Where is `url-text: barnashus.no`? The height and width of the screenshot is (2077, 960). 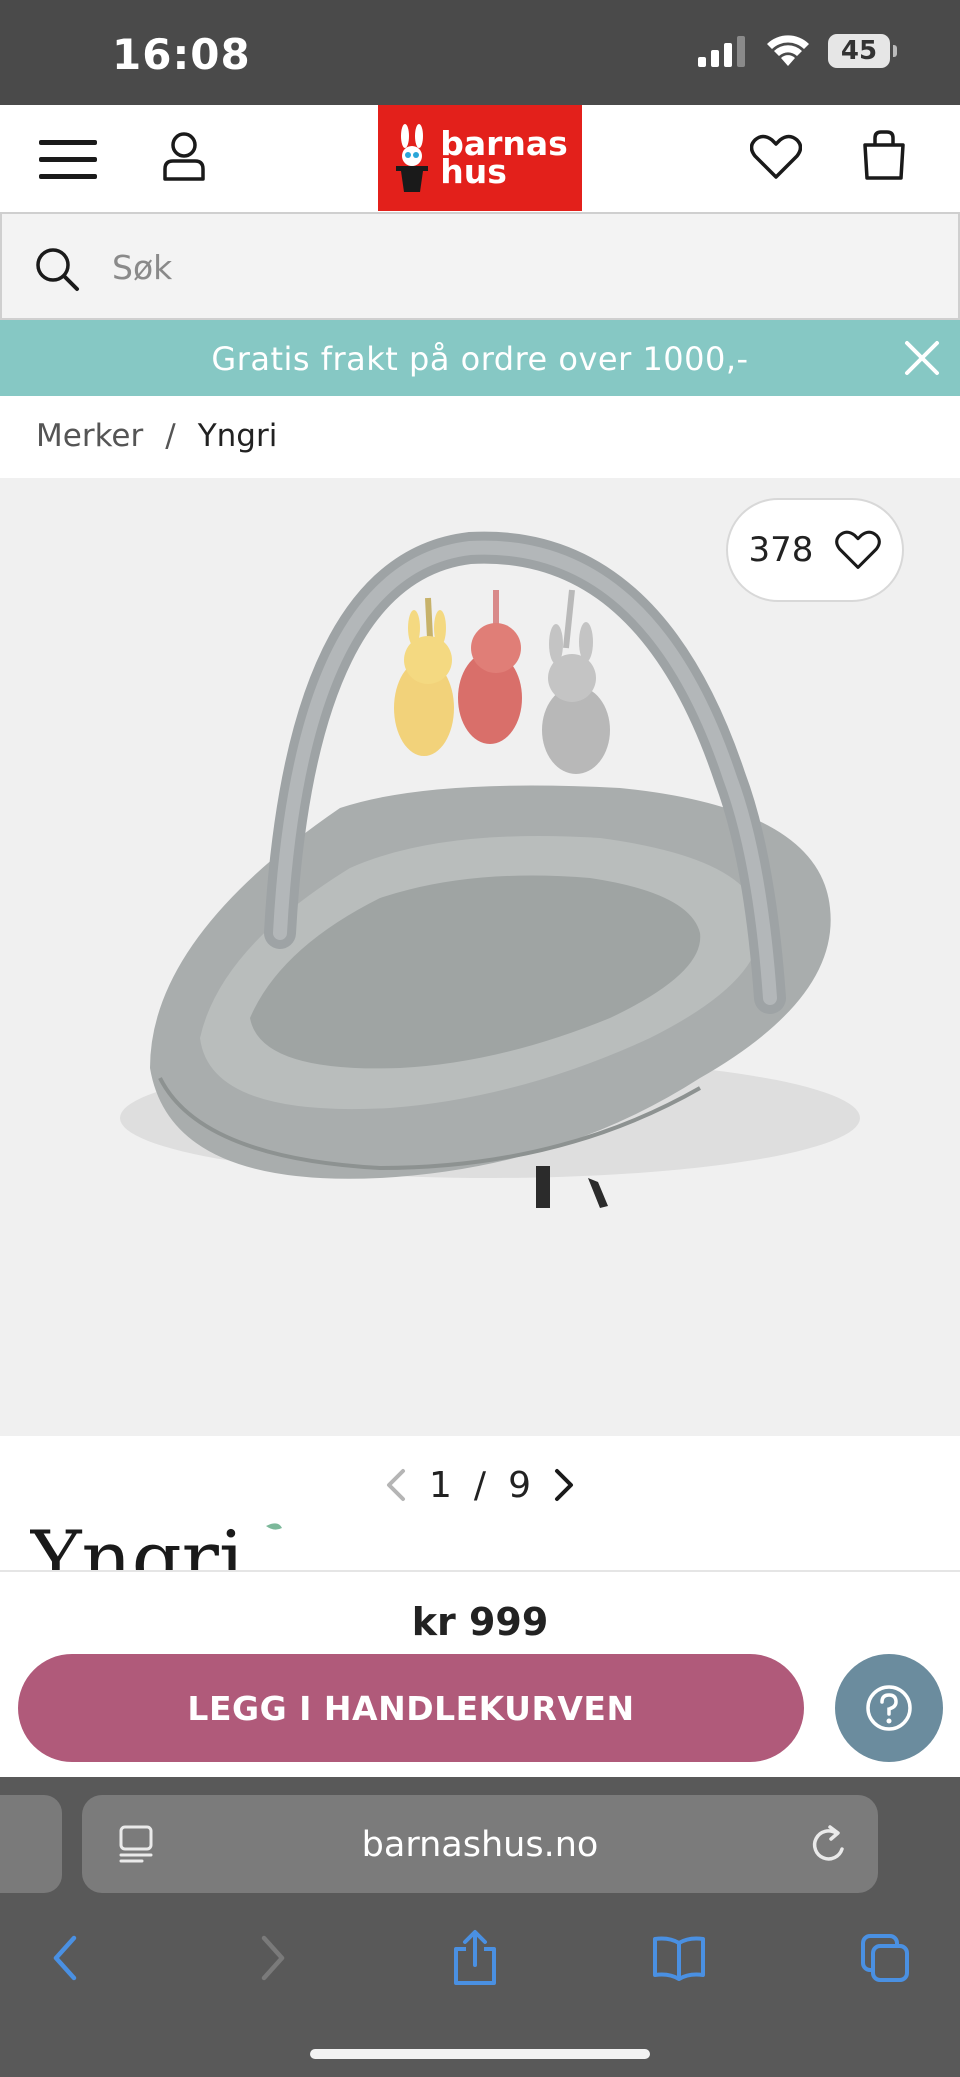 url-text: barnashus.no is located at coordinates (480, 1845).